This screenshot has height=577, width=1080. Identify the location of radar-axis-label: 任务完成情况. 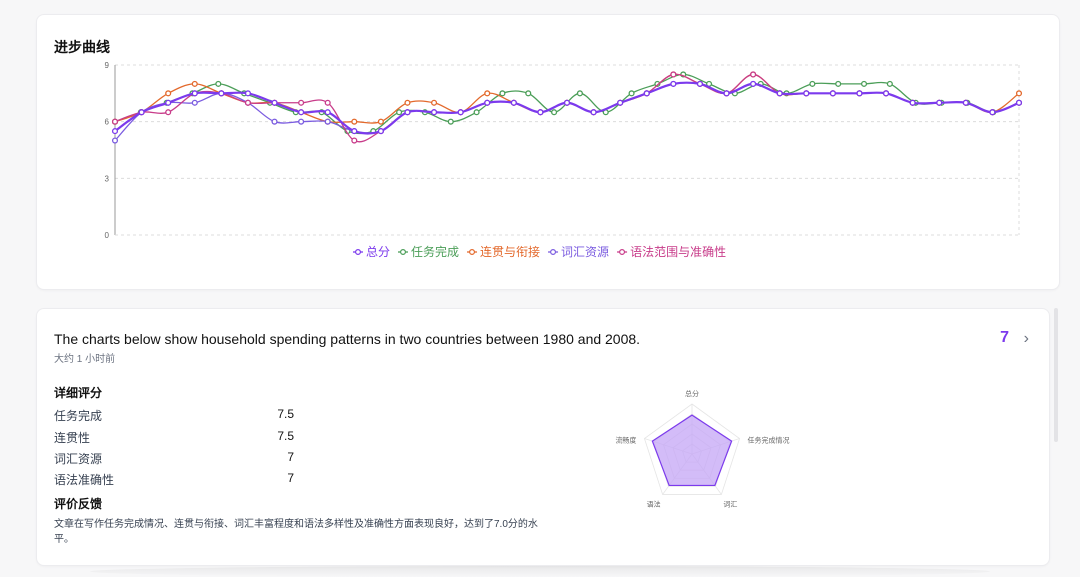
(769, 440).